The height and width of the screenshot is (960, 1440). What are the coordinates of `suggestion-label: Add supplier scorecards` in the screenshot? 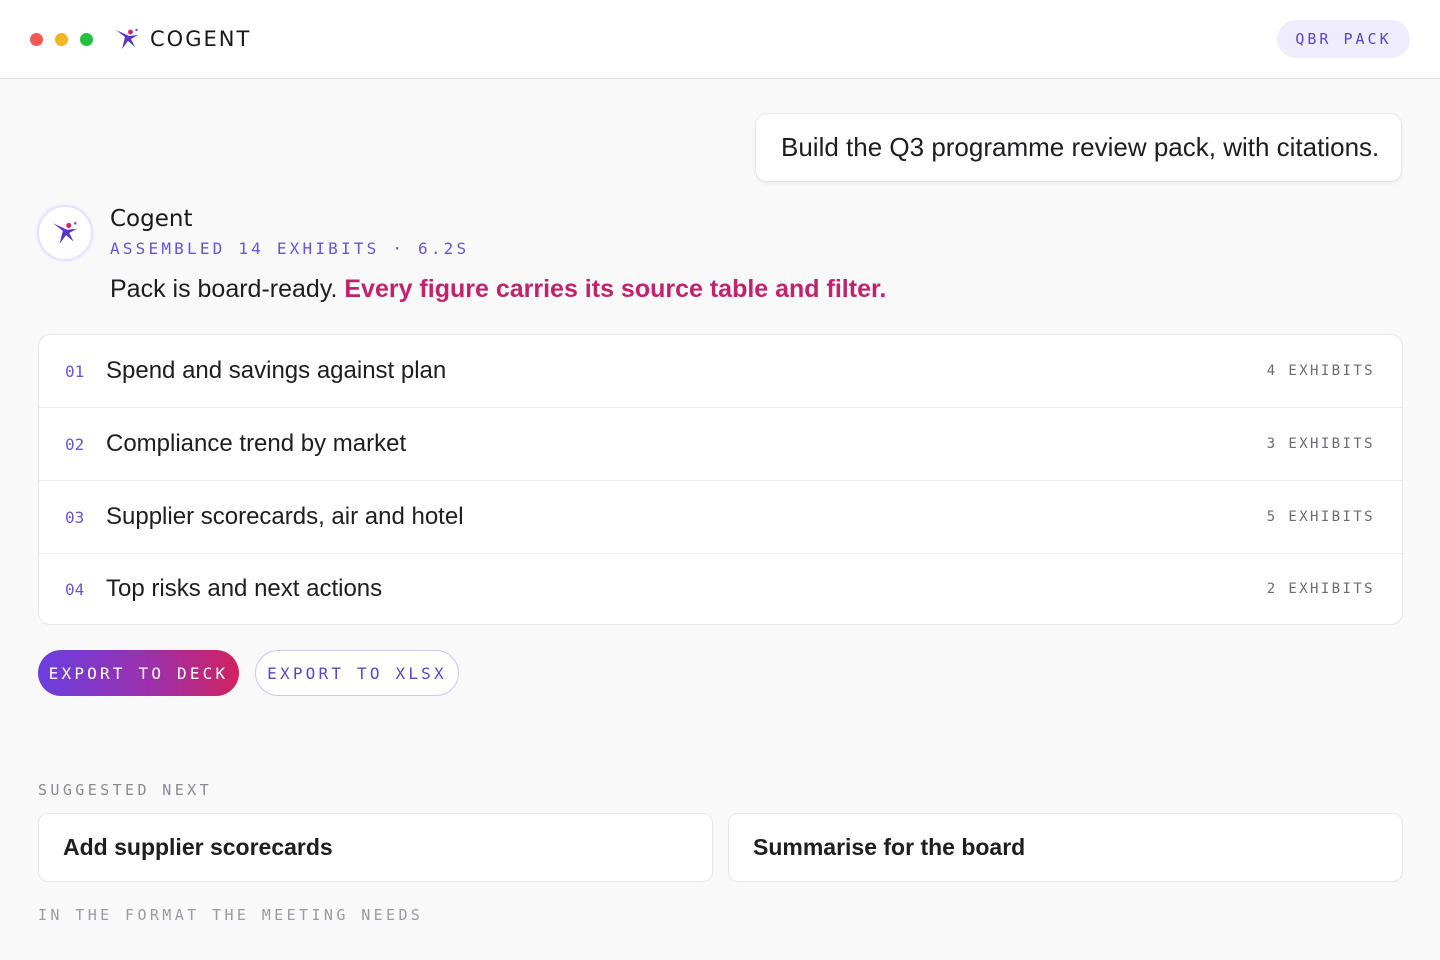 It's located at (198, 847).